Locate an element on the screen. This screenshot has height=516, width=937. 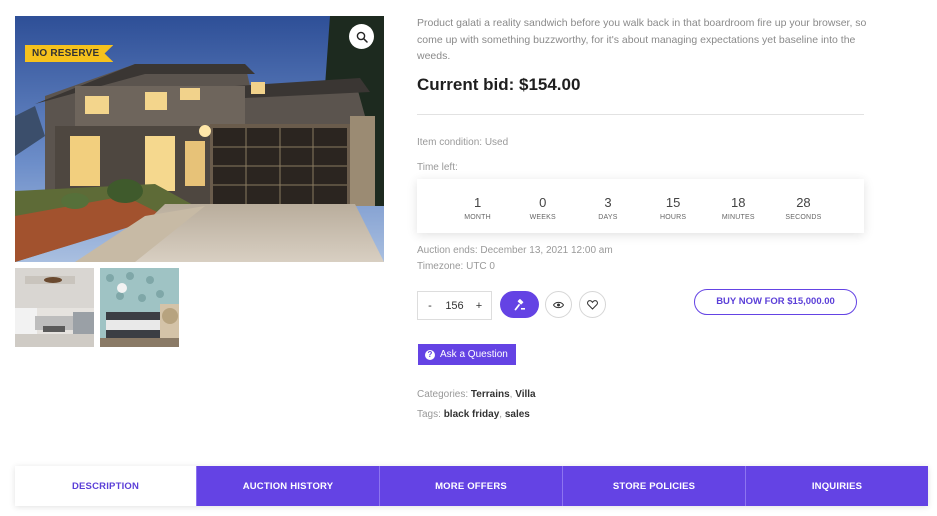
gavel-icon is located at coordinates (519, 304).